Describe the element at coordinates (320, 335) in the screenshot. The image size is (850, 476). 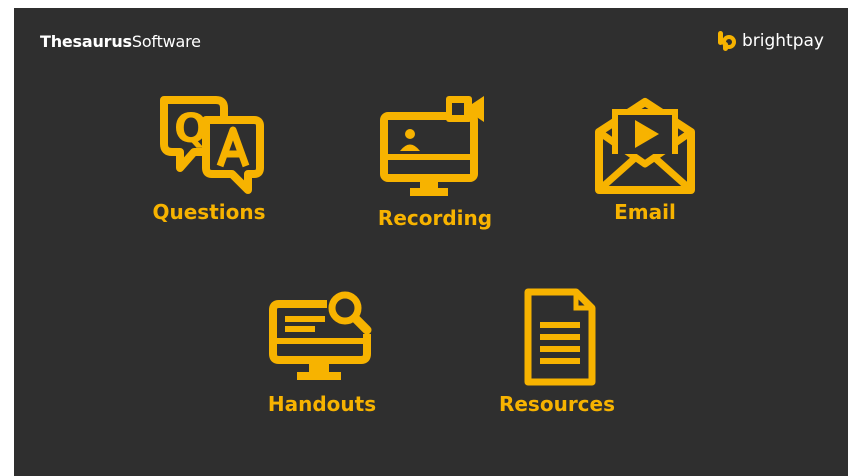
I see `monitor-search-icon` at that location.